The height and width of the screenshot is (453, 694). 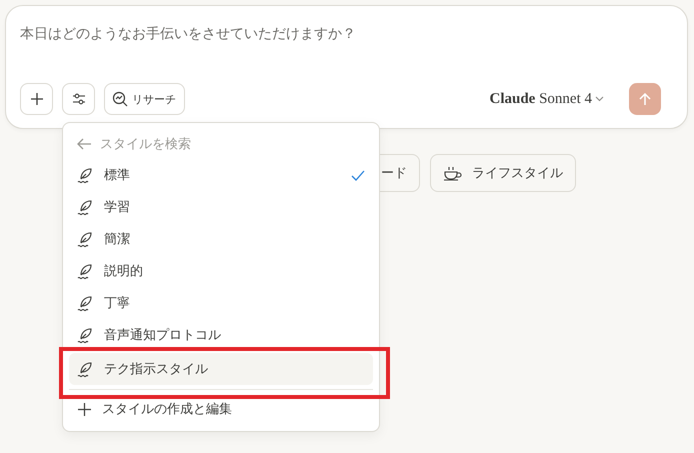 What do you see at coordinates (221, 335) in the screenshot?
I see `style-item: 音声通知プロトコル` at bounding box center [221, 335].